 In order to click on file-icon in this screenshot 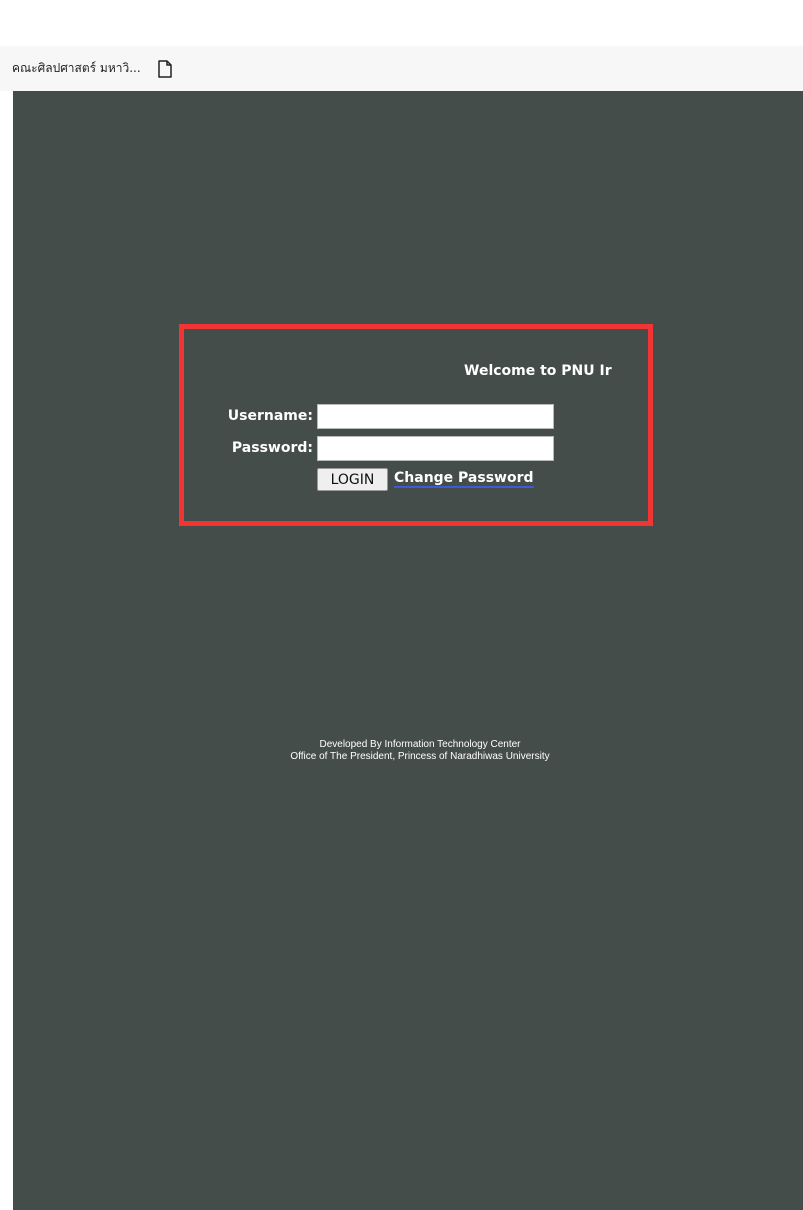, I will do `click(165, 68)`.